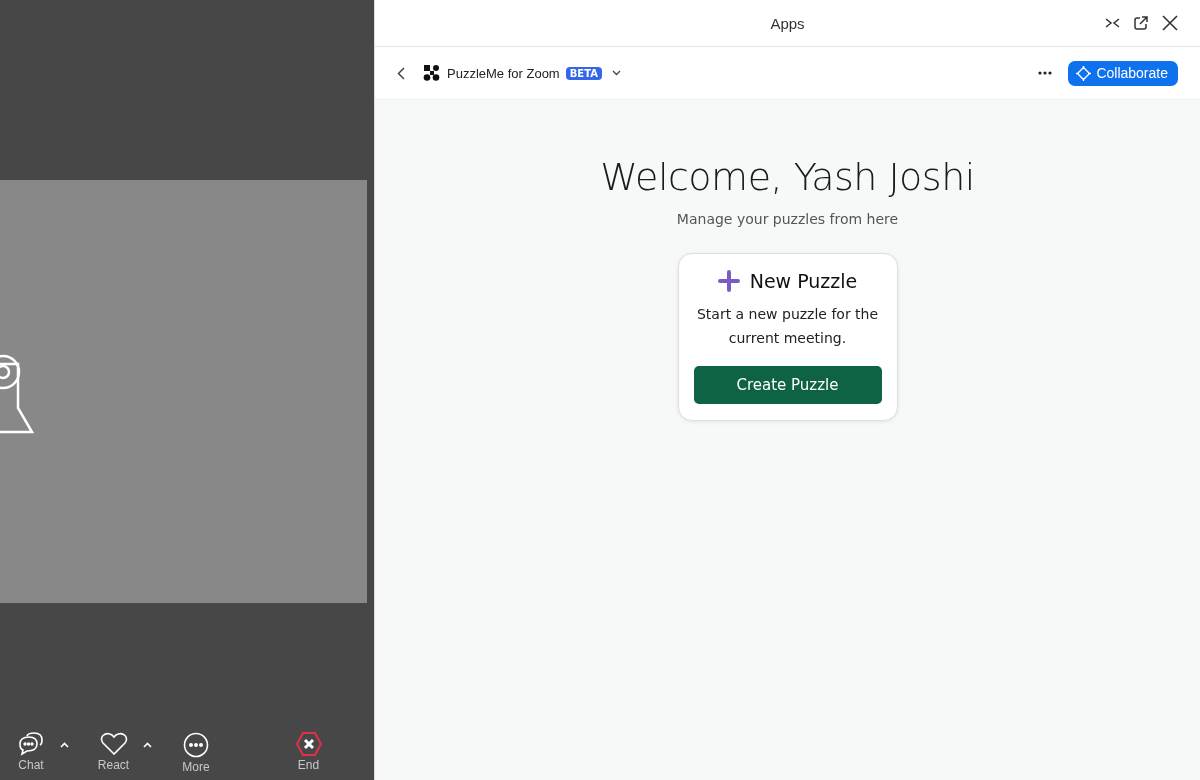 This screenshot has width=1200, height=780. I want to click on react-button: React, so click(113, 752).